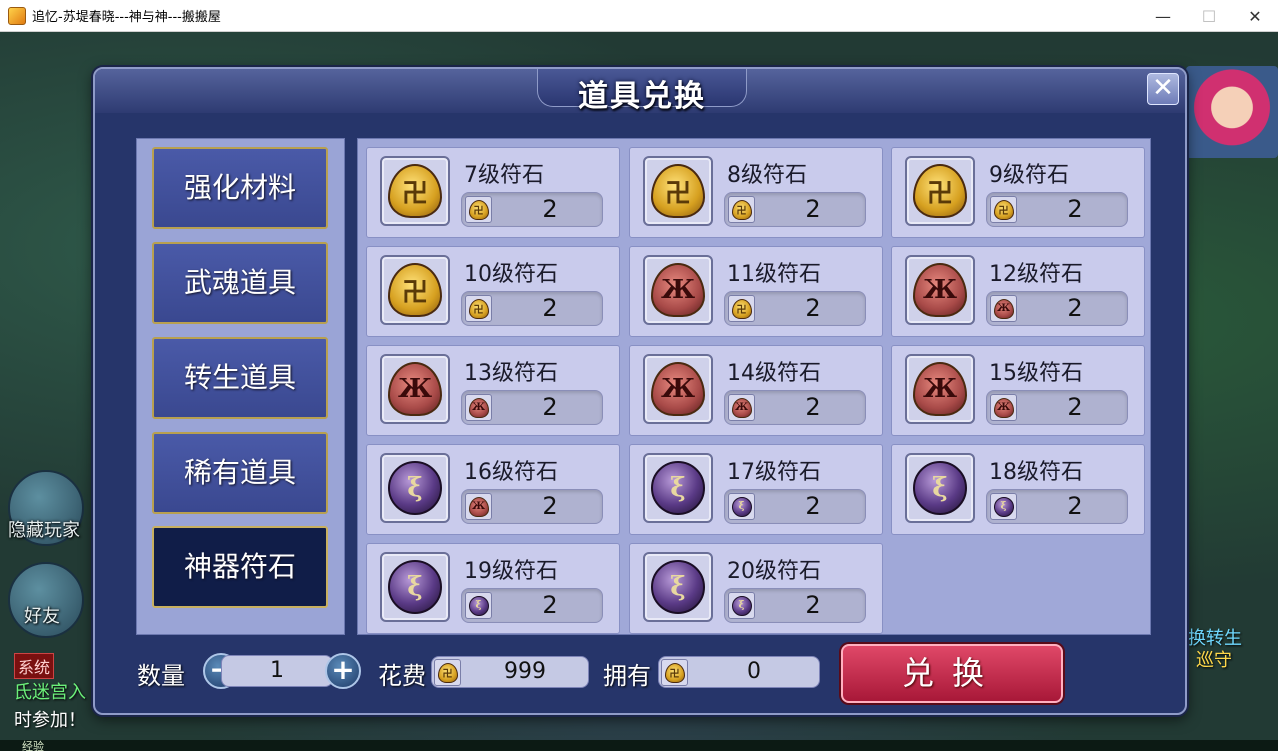 Image resolution: width=1278 pixels, height=751 pixels. Describe the element at coordinates (1163, 16) in the screenshot. I see `minimize-button: —` at that location.